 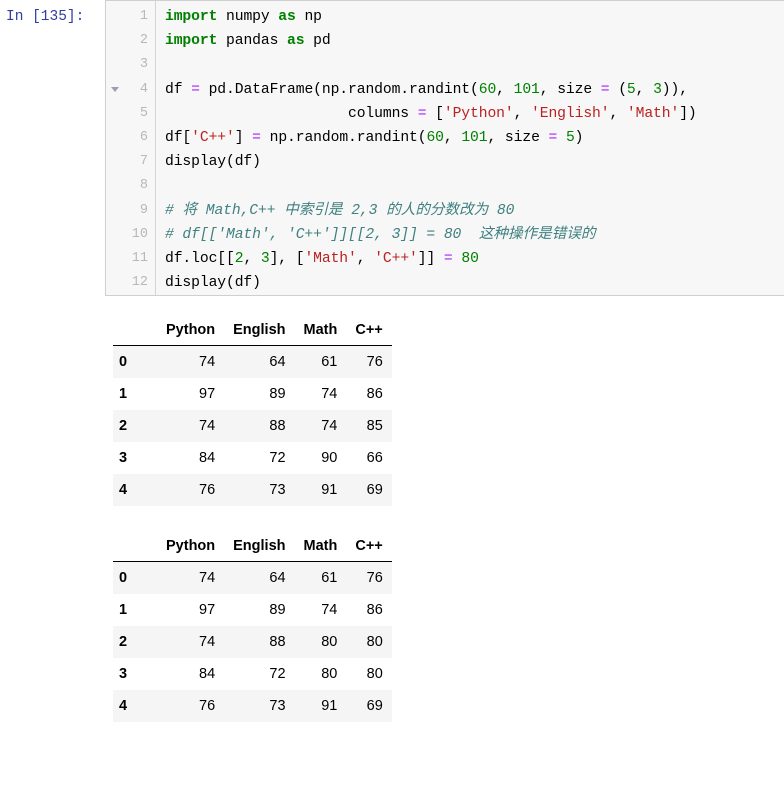 What do you see at coordinates (330, 258) in the screenshot?
I see `code-token: 'Math'` at bounding box center [330, 258].